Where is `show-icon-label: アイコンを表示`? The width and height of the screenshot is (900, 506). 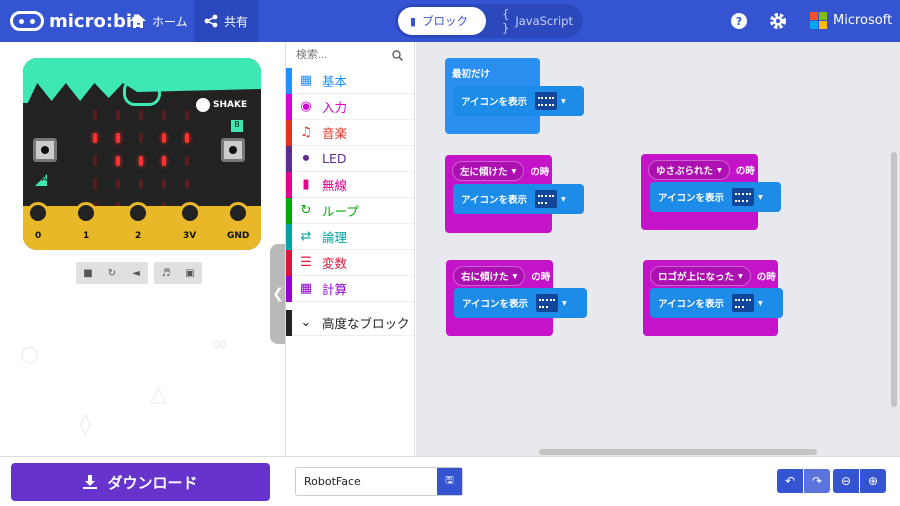 show-icon-label: アイコンを表示 is located at coordinates (691, 198).